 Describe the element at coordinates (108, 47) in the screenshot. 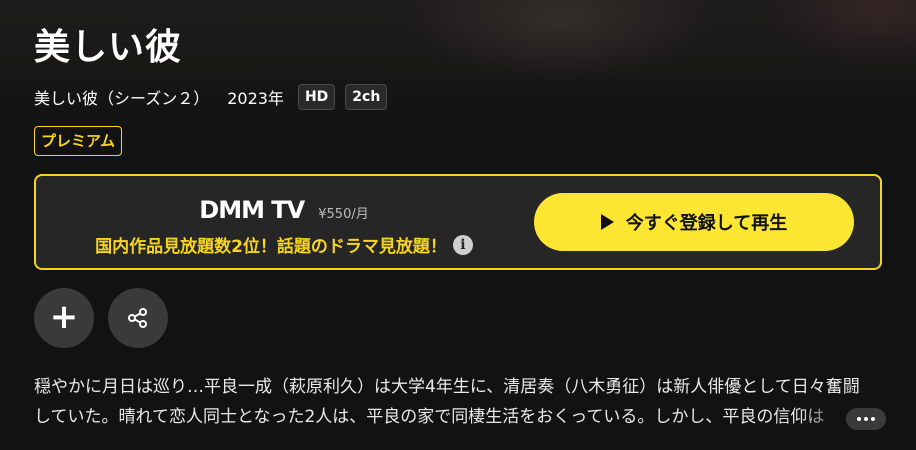

I see `page-title: 美しい彼` at that location.